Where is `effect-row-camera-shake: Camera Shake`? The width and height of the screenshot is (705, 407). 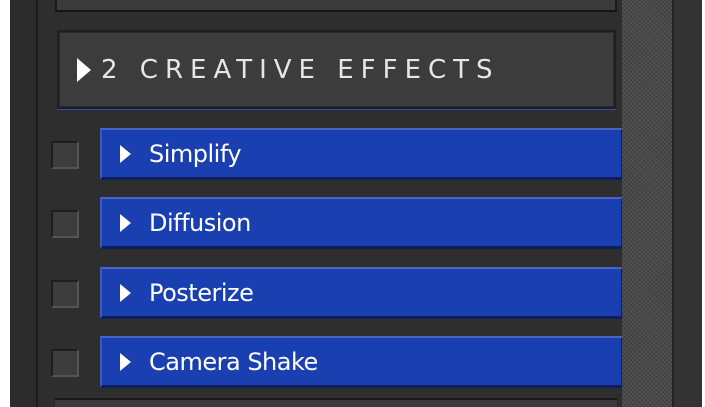 effect-row-camera-shake: Camera Shake is located at coordinates (338, 362).